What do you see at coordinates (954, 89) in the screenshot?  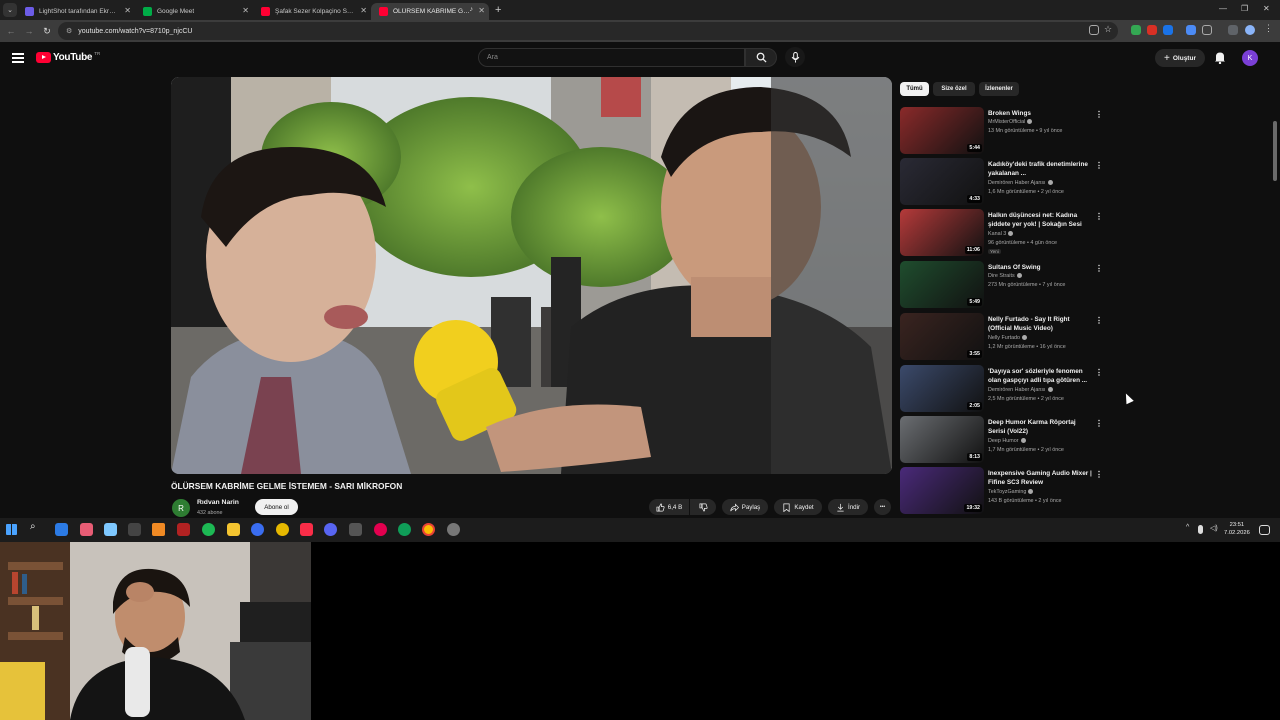 I see `filter-chip: Size özel` at bounding box center [954, 89].